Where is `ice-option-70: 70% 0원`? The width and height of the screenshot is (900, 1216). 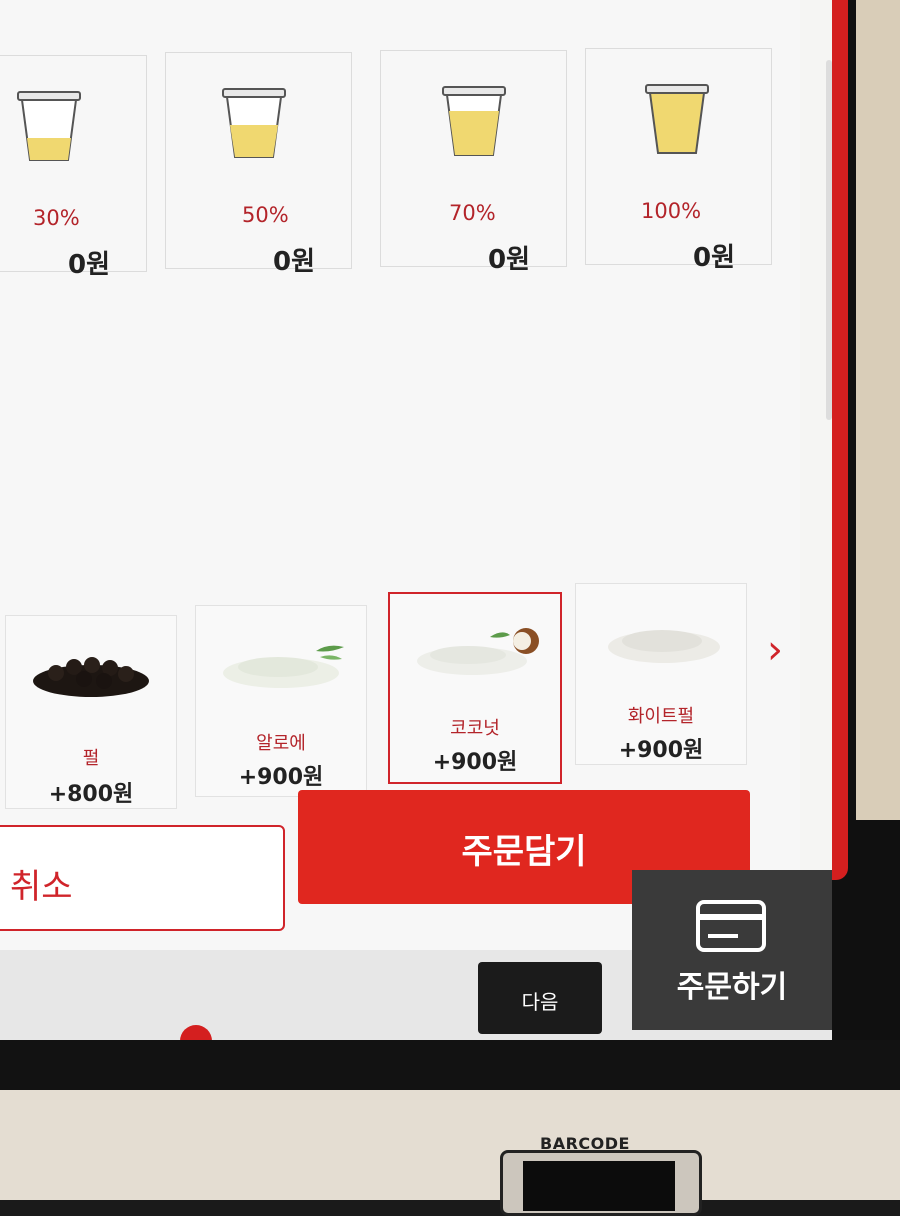
ice-option-70: 70% 0원 is located at coordinates (473, 162).